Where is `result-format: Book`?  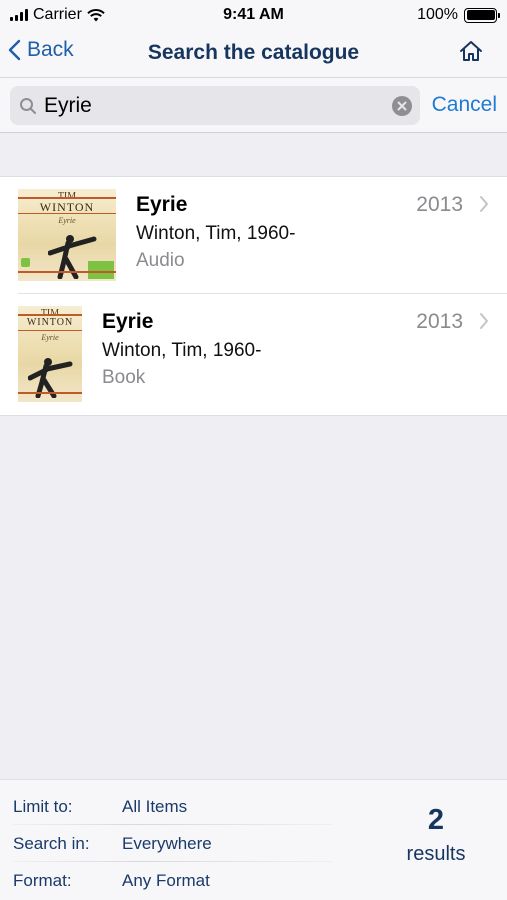 result-format: Book is located at coordinates (124, 377).